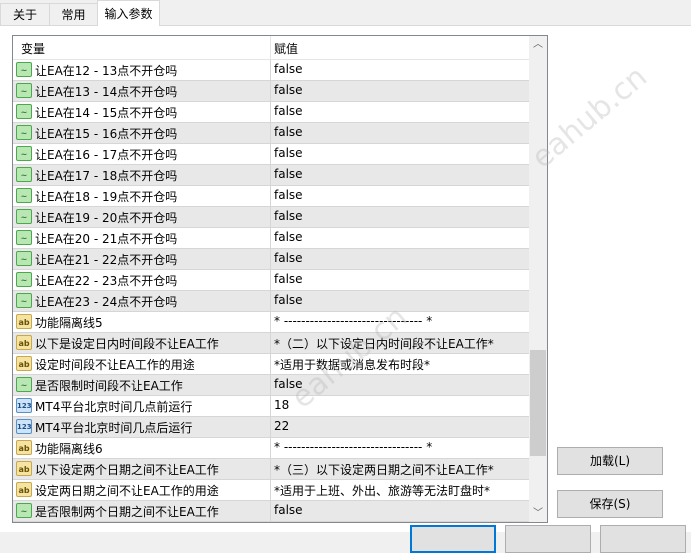  I want to click on param-name: 设定两日期之间不让EA工作的用途, so click(127, 491).